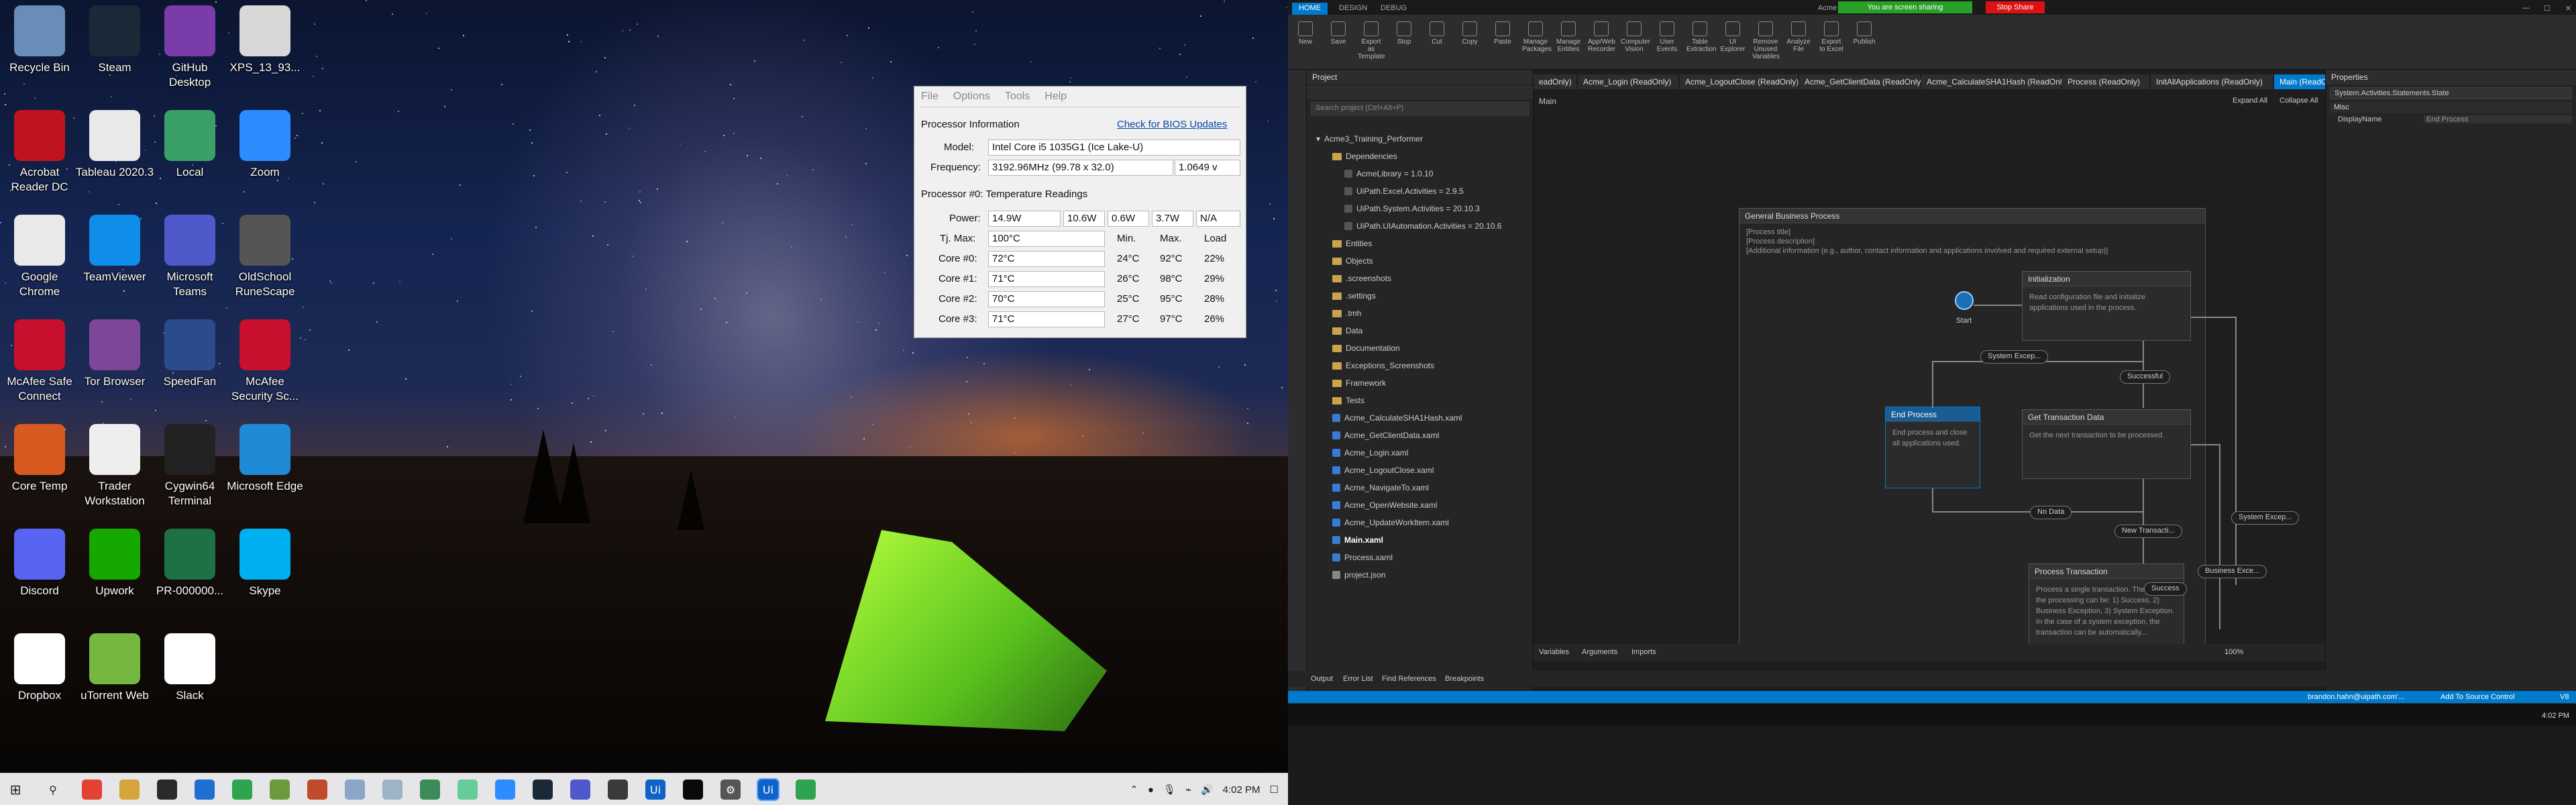 This screenshot has height=805, width=2576. I want to click on bios-update-link: Check for BIOS Updates, so click(1172, 124).